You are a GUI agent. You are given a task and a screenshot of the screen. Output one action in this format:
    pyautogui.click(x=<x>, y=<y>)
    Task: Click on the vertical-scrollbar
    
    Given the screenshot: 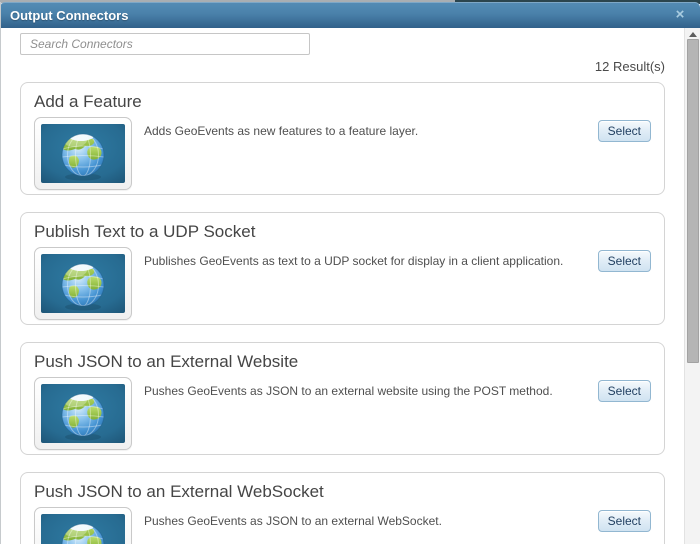 What is the action you would take?
    pyautogui.click(x=692, y=286)
    